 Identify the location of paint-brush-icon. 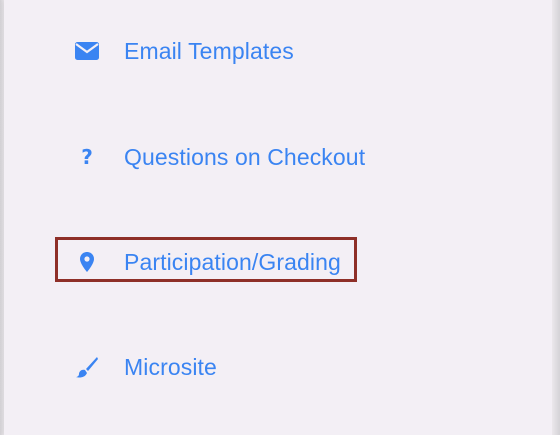
(87, 367).